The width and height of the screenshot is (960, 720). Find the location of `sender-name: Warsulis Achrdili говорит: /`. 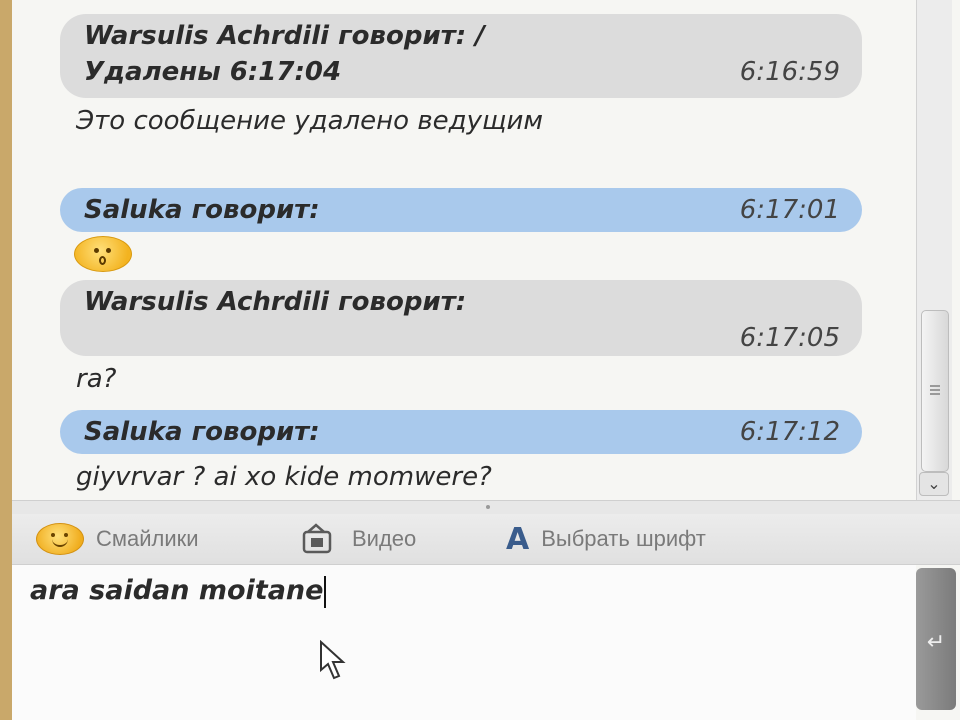

sender-name: Warsulis Achrdili говорит: / is located at coordinates (284, 36).